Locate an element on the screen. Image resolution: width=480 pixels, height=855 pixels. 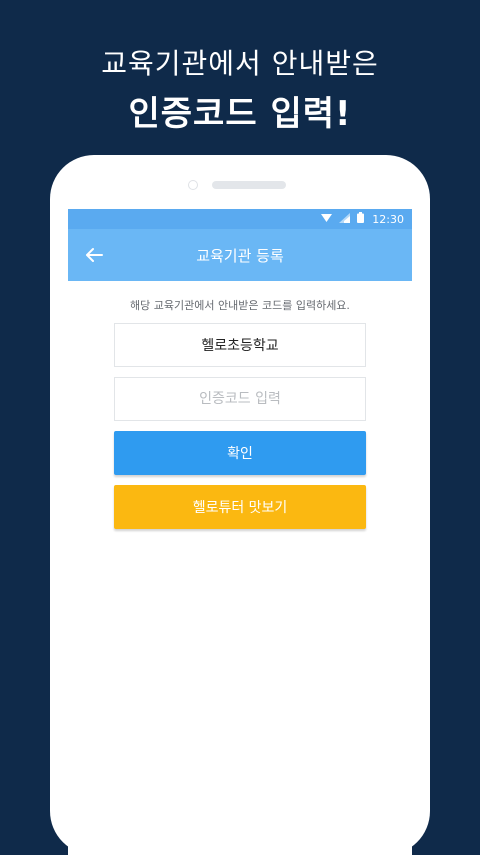
code-field is located at coordinates (240, 399).